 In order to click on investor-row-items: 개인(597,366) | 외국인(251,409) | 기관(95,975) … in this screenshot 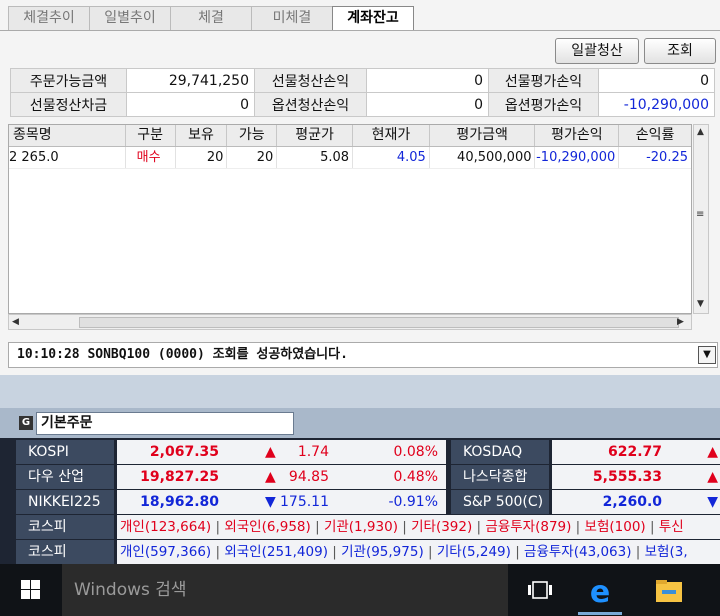, I will do `click(418, 552)`.